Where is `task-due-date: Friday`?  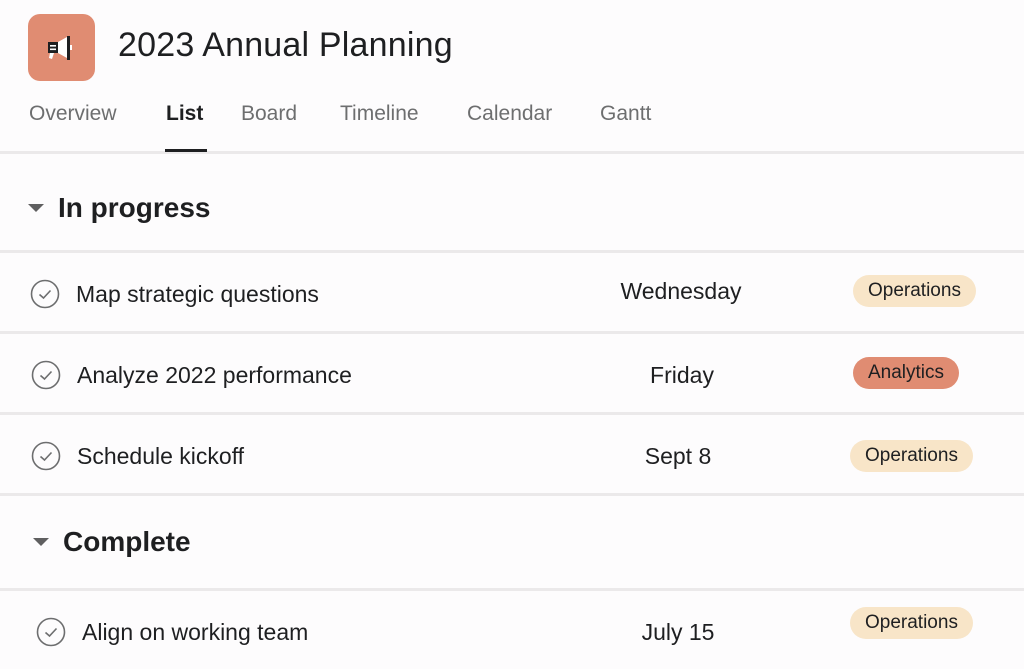 task-due-date: Friday is located at coordinates (682, 375).